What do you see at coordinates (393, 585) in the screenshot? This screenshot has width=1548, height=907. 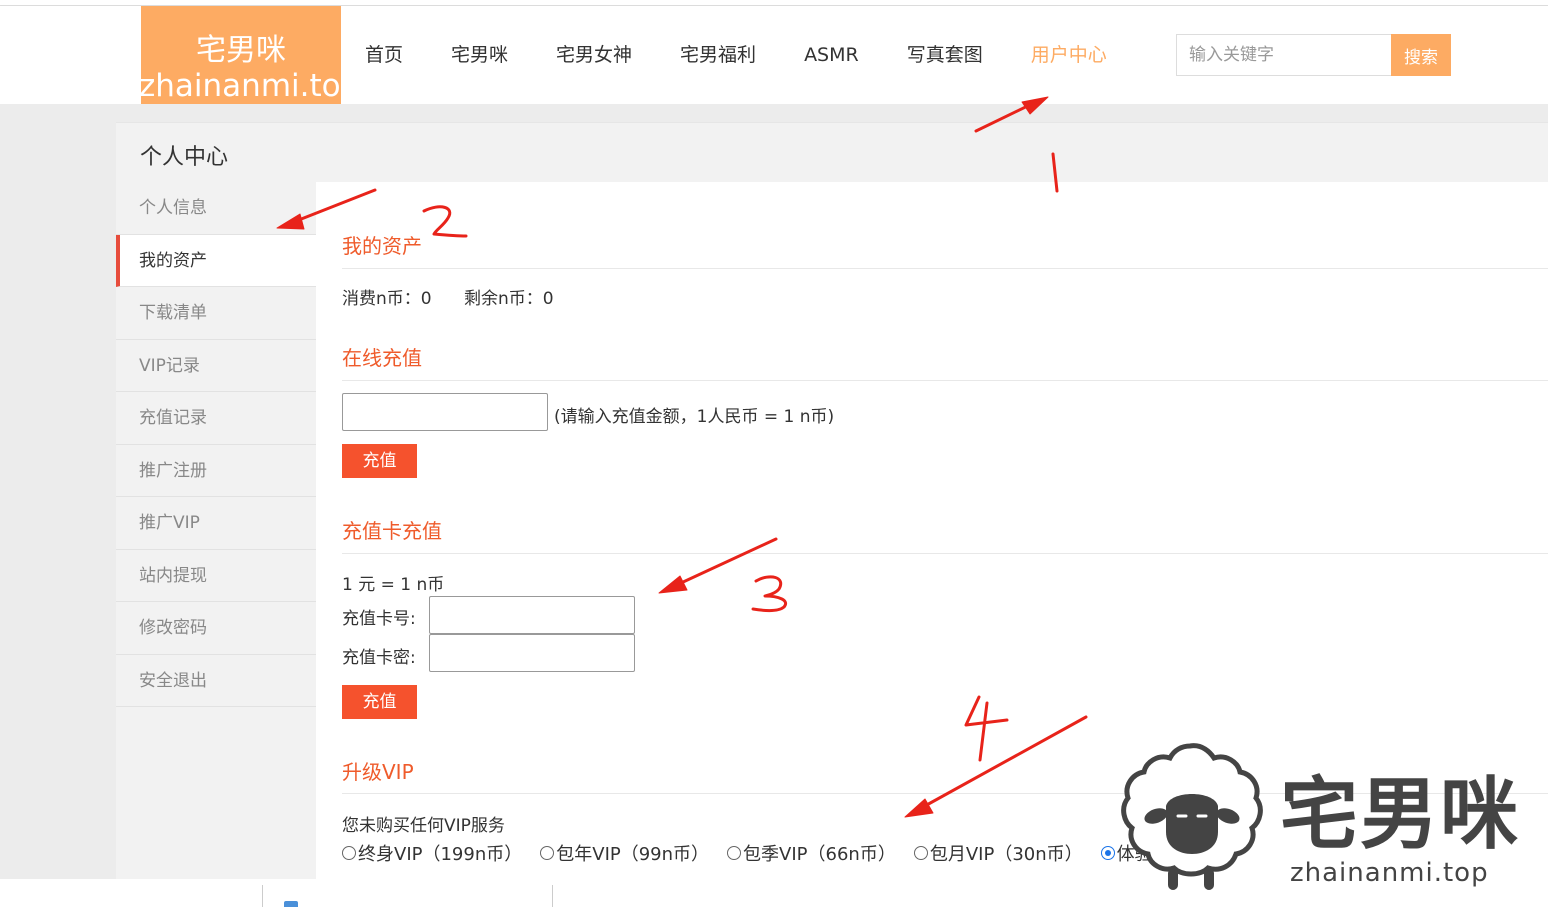 I see `exchange-rate: 1 元 = 1 n币` at bounding box center [393, 585].